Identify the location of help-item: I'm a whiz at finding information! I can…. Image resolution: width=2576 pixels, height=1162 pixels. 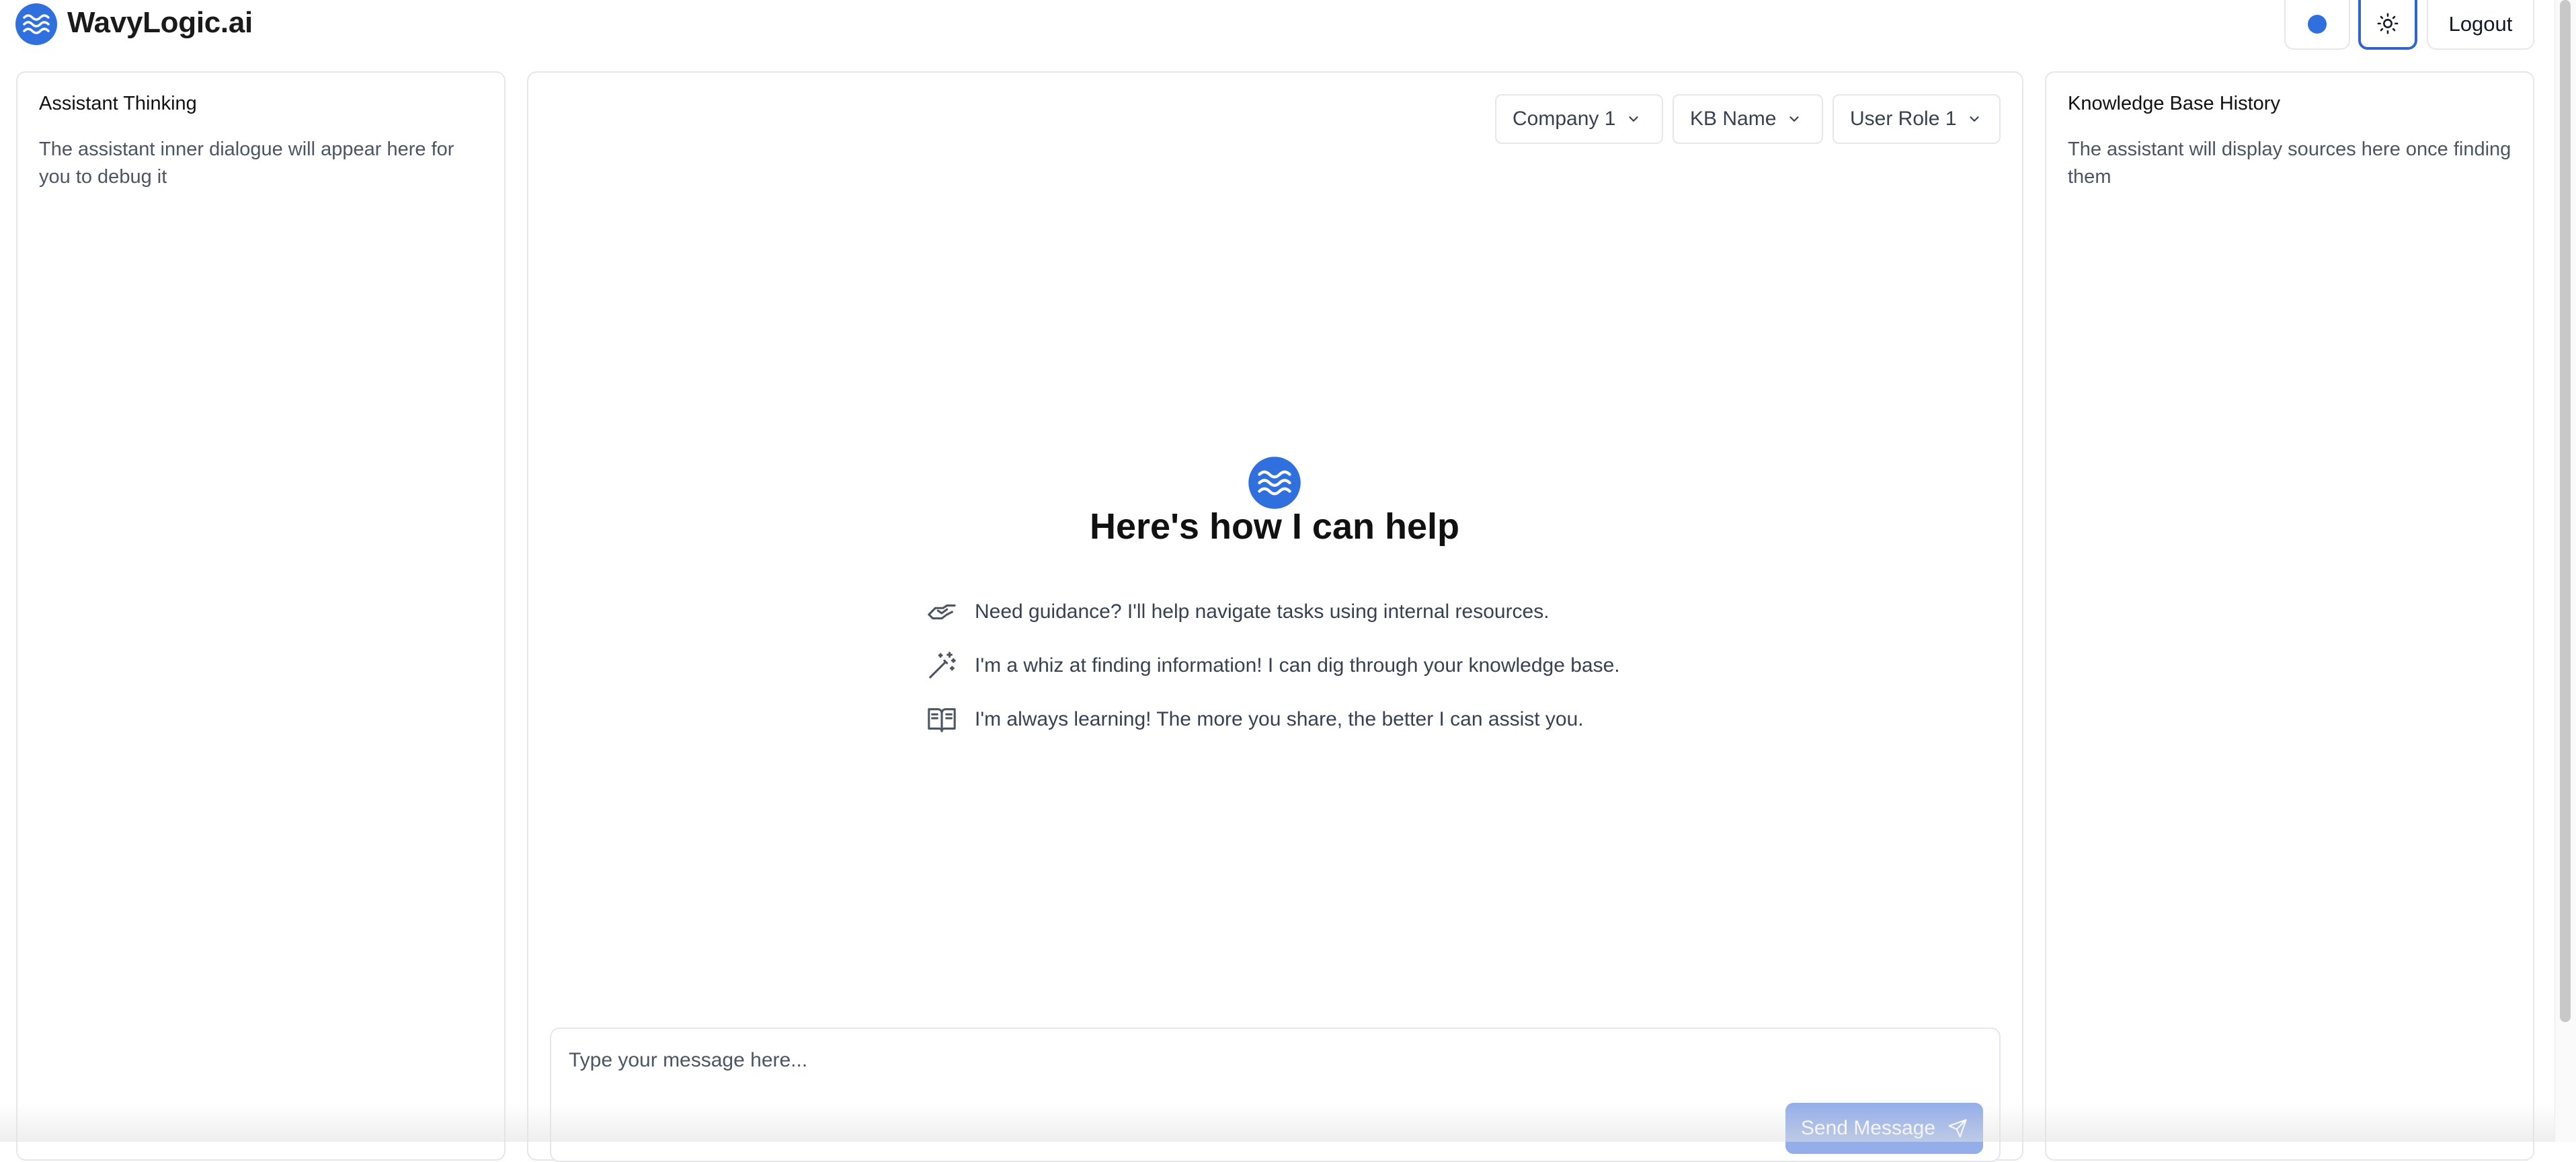
(1272, 666).